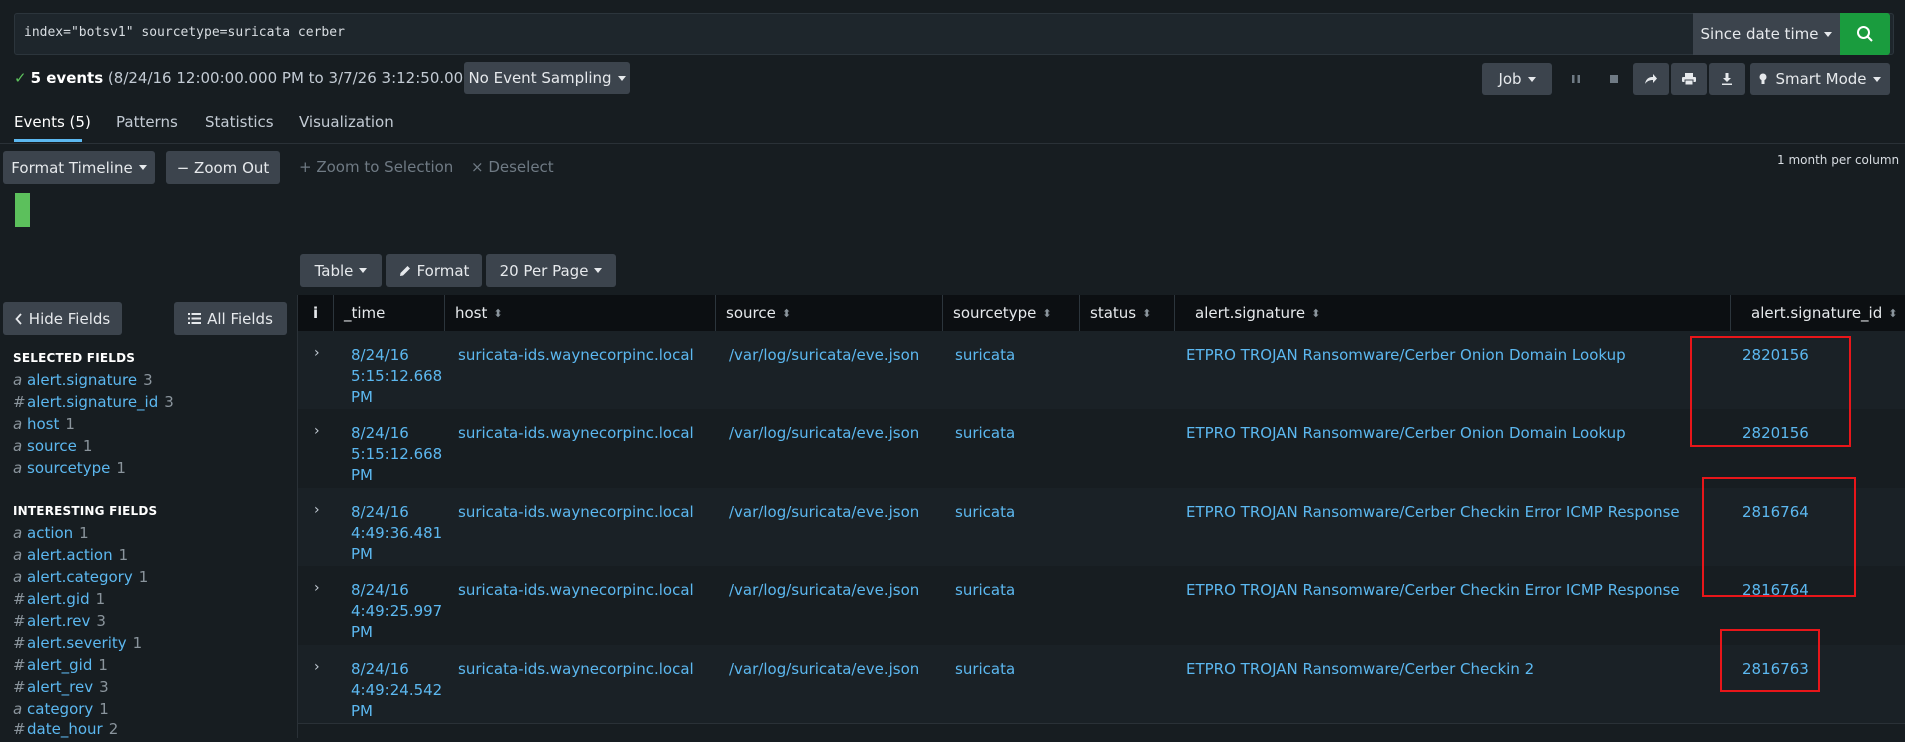 Image resolution: width=1905 pixels, height=742 pixels. What do you see at coordinates (1453, 313) in the screenshot?
I see `column-alert-signature: alert.signature ⬍` at bounding box center [1453, 313].